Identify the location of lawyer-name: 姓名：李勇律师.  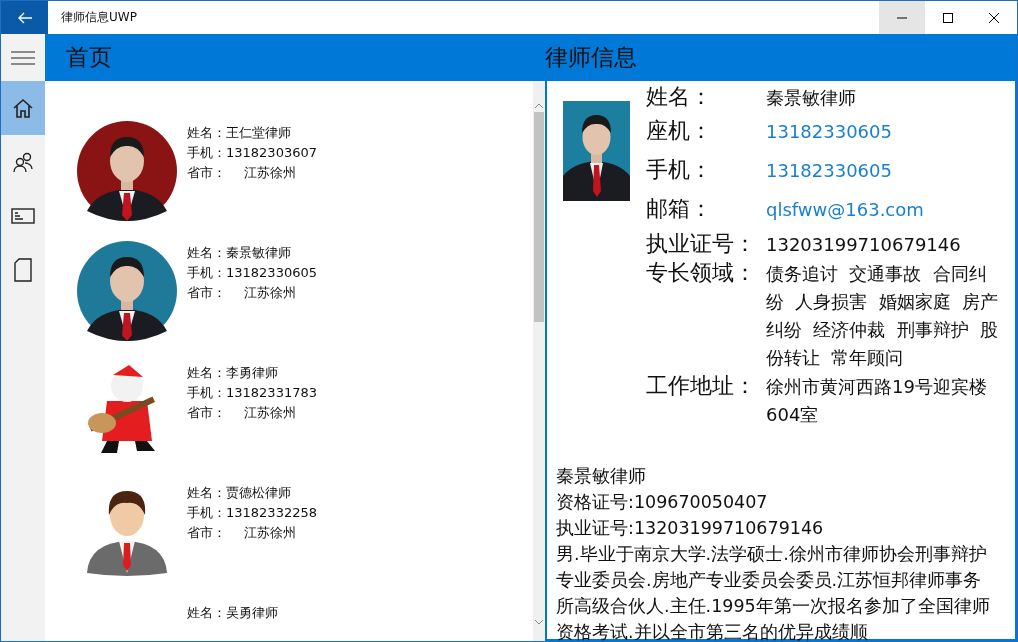
(233, 373).